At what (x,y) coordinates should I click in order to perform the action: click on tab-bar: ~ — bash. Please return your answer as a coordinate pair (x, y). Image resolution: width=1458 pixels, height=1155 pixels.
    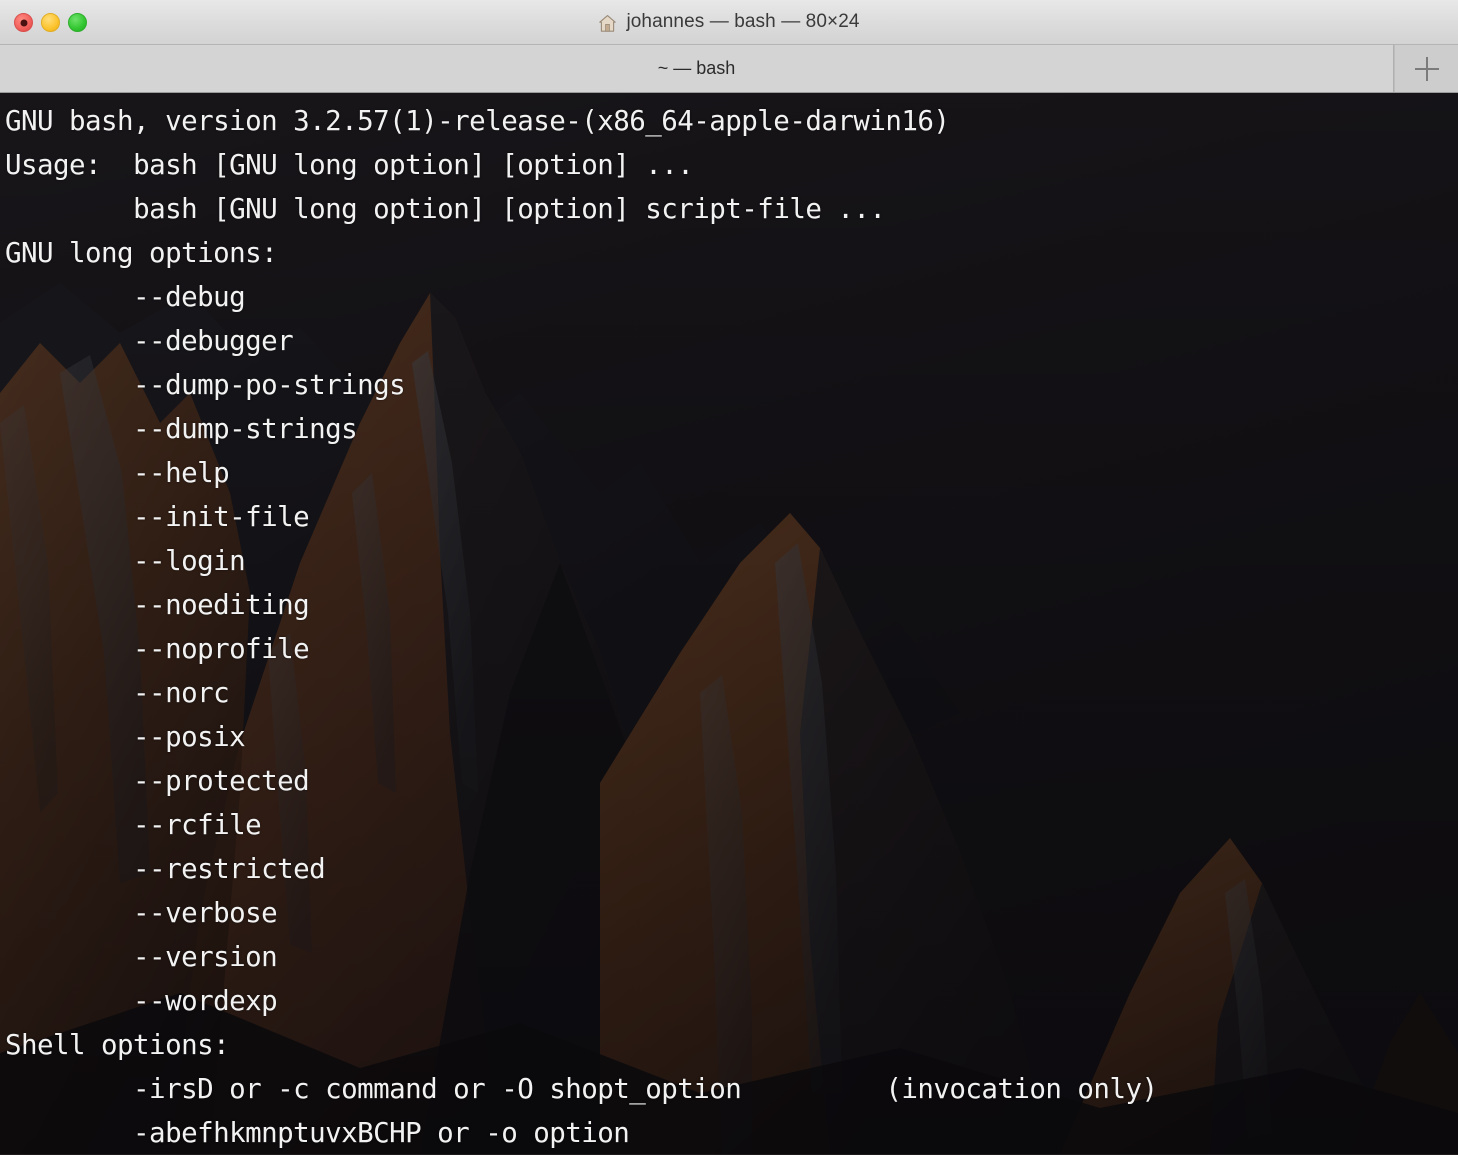
    Looking at the image, I should click on (729, 69).